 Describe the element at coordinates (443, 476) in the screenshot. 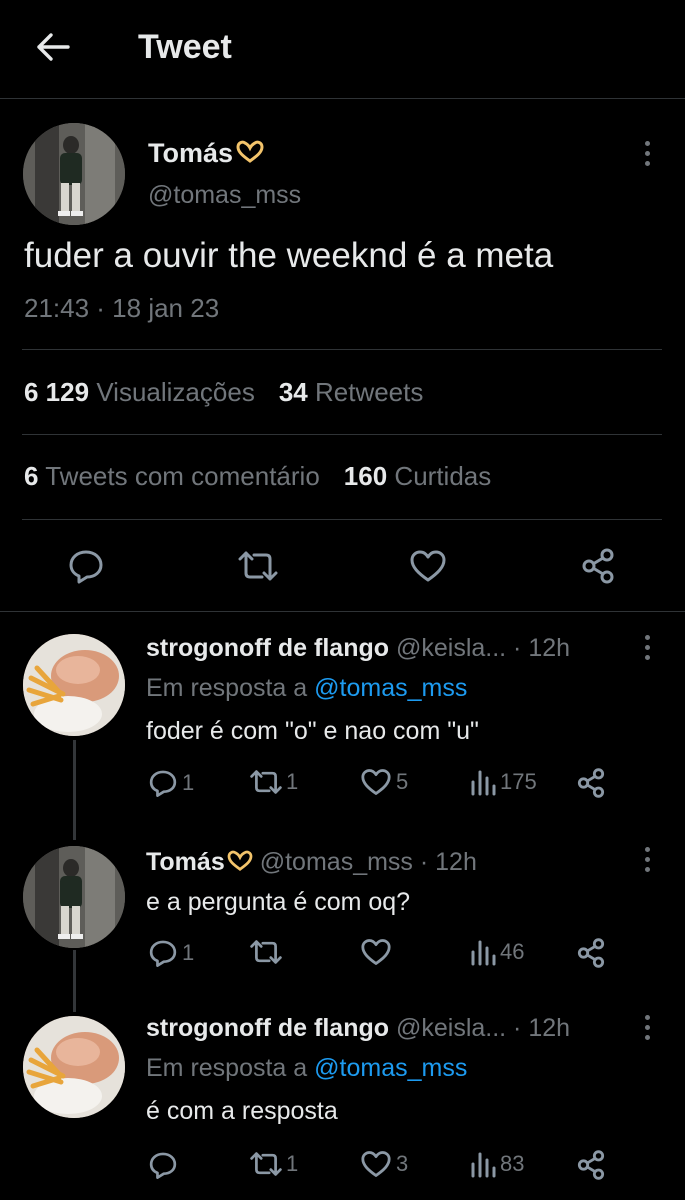

I see `likes-label: Curtidas` at that location.